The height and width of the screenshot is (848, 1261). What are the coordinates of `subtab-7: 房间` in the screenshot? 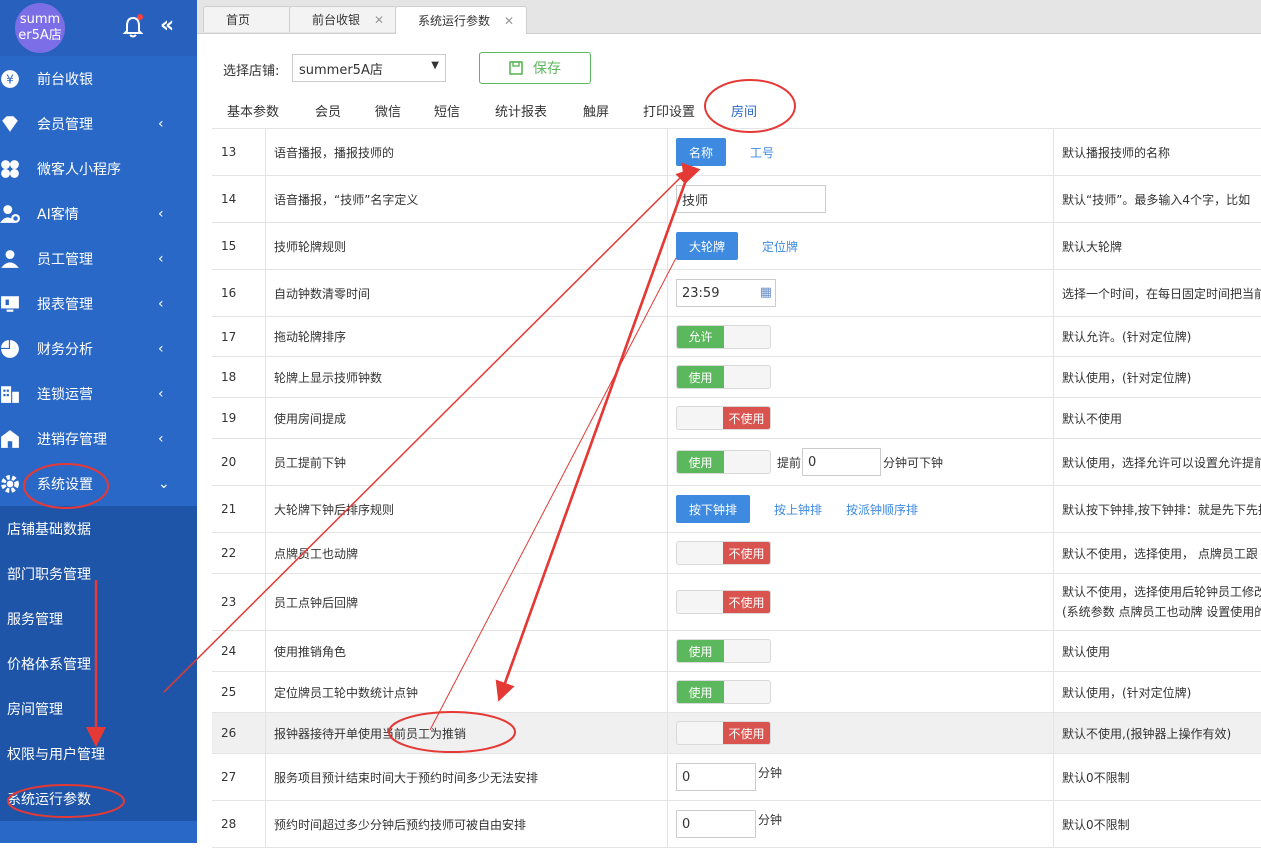 It's located at (744, 110).